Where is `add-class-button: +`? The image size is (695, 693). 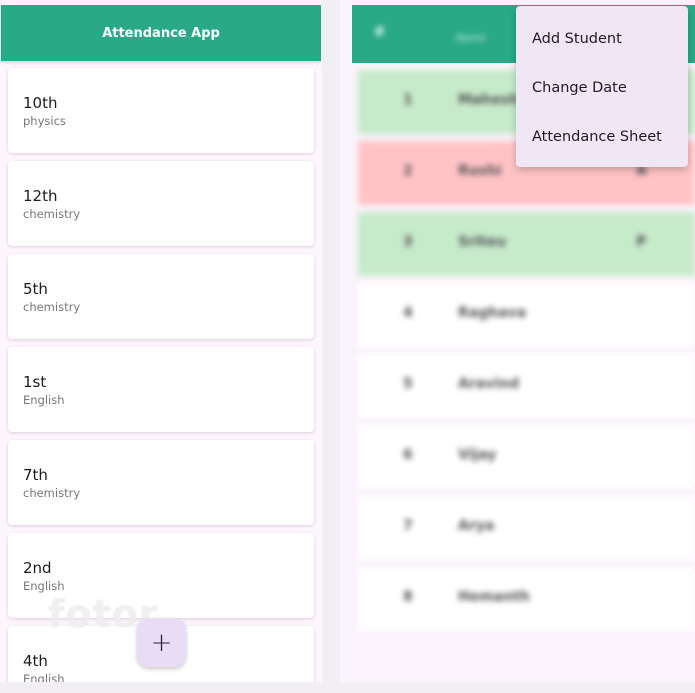
add-class-button: + is located at coordinates (161, 642).